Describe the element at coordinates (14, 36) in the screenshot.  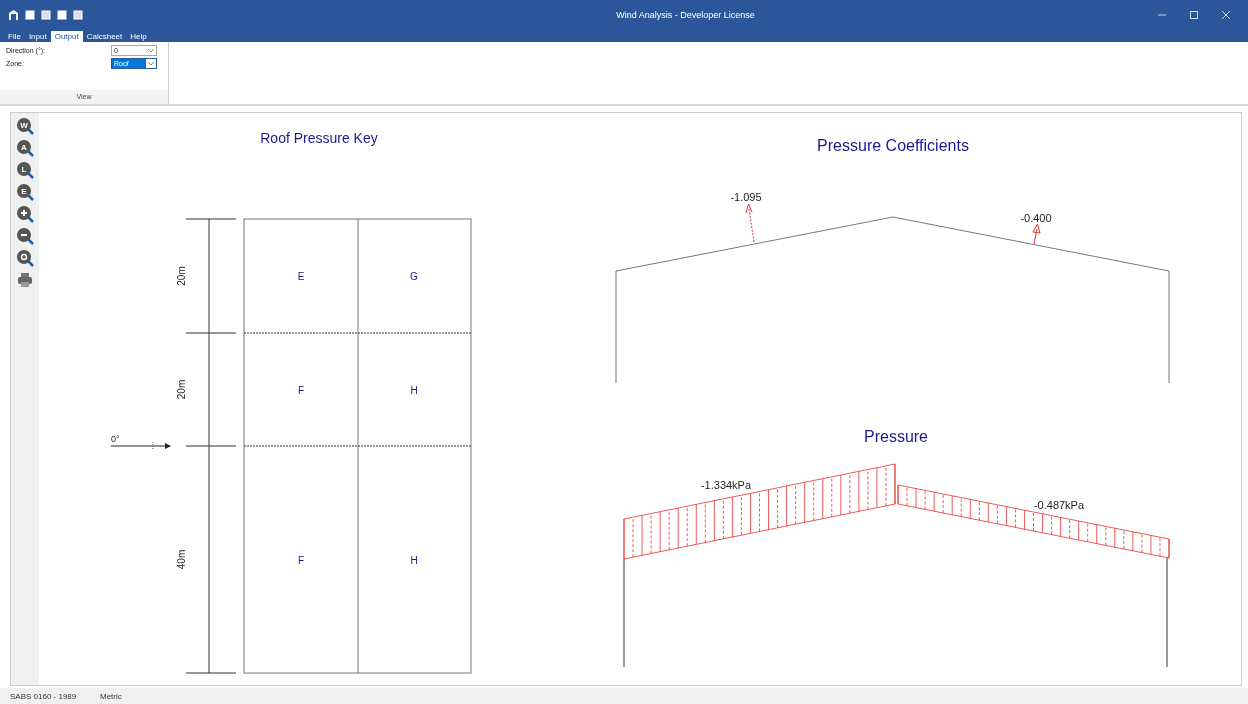
I see `menu-tab: File` at that location.